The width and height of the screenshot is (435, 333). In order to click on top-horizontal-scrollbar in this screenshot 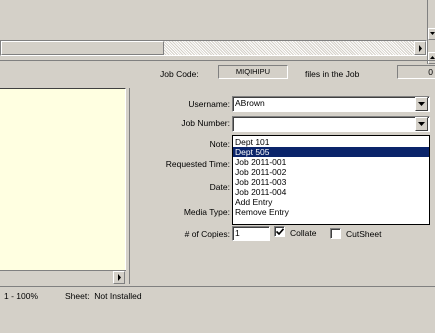, I will do `click(213, 48)`.